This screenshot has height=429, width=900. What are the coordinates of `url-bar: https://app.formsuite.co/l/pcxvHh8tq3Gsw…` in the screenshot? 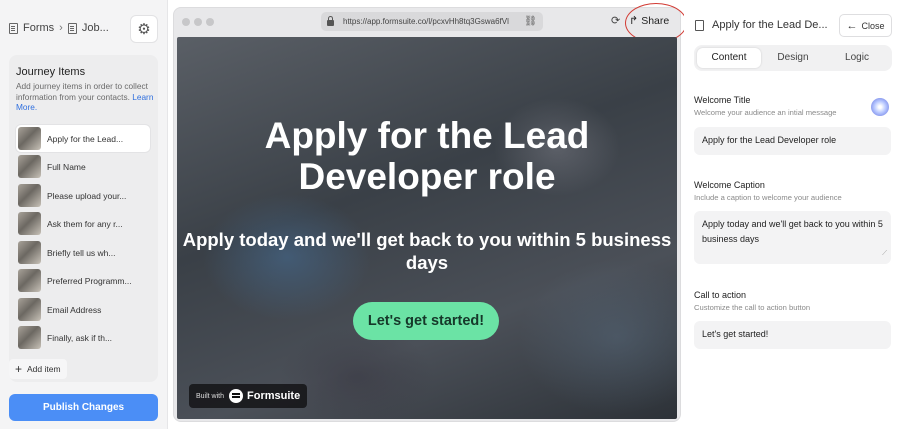 It's located at (432, 21).